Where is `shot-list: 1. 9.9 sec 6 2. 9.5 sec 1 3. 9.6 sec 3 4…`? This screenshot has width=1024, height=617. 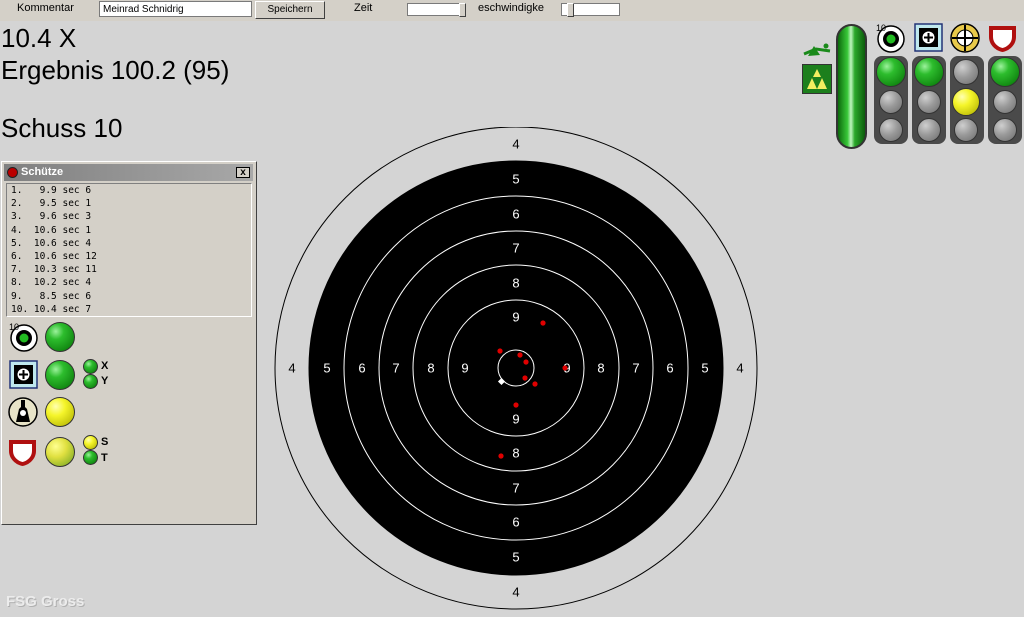 shot-list: 1. 9.9 sec 6 2. 9.5 sec 1 3. 9.6 sec 3 4… is located at coordinates (129, 250).